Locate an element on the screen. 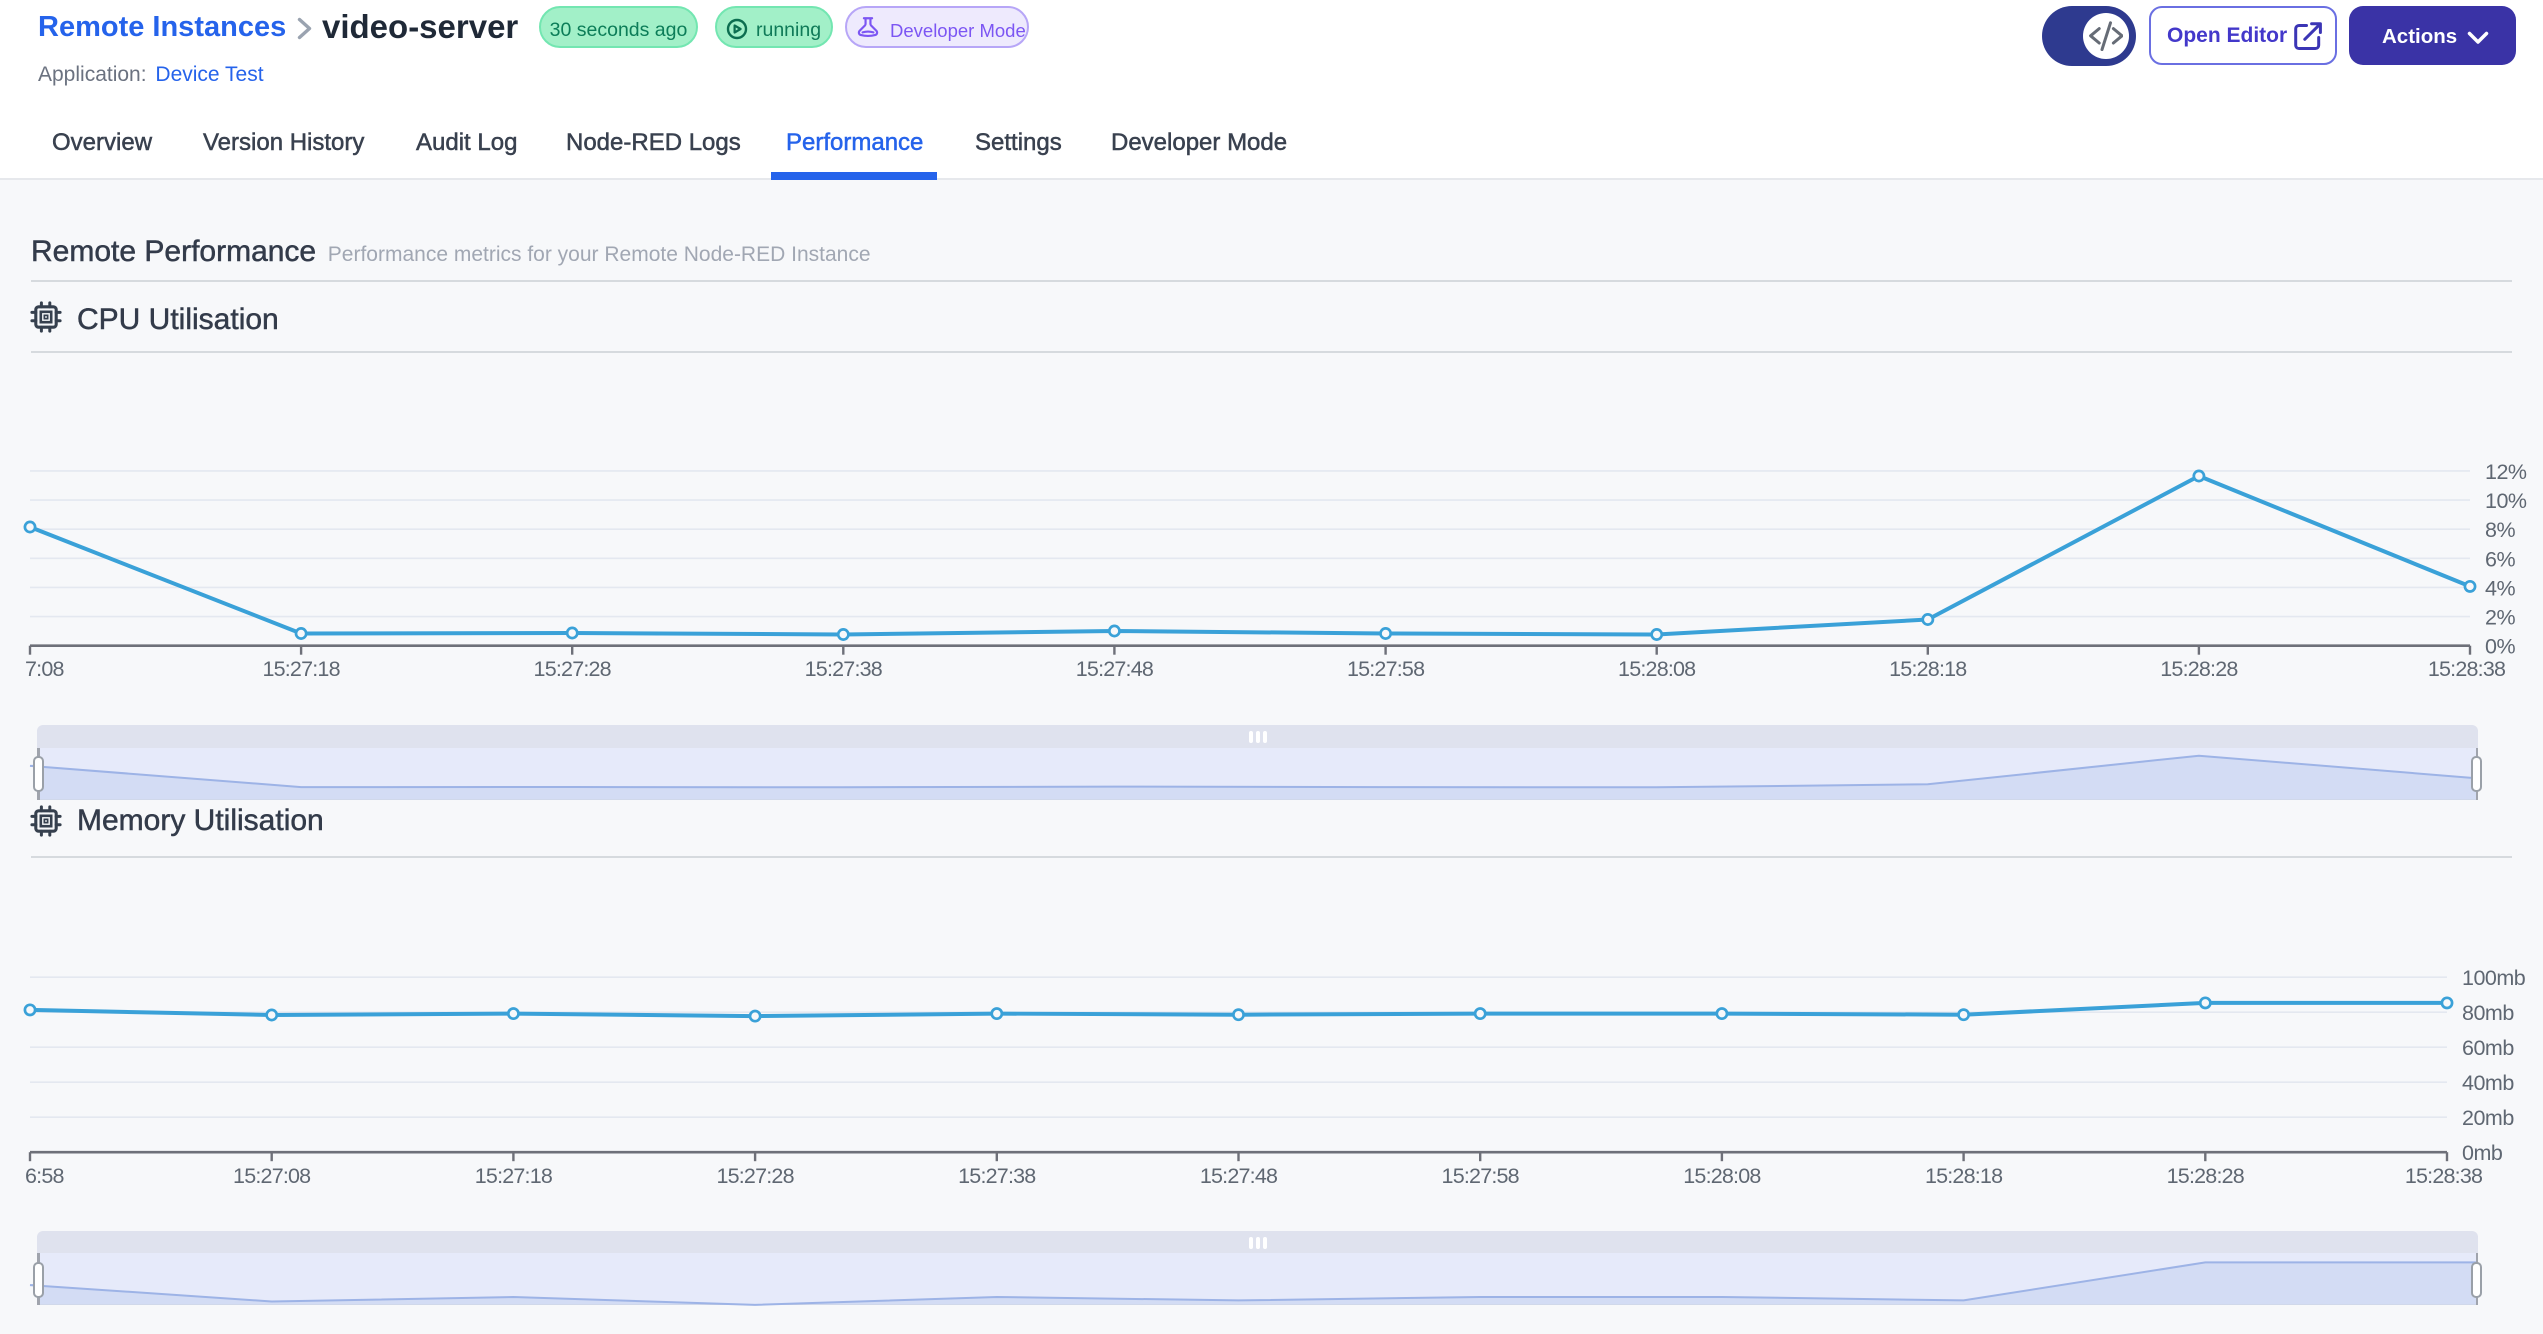 This screenshot has width=2543, height=1334. svg-text: 2% is located at coordinates (2500, 618).